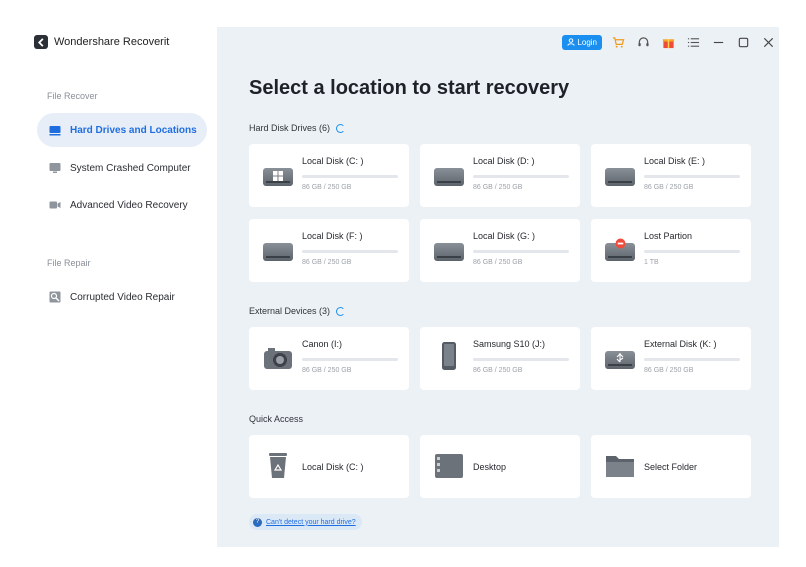 The width and height of the screenshot is (806, 567). I want to click on device-card-samsung: Samsung S10 (J:) 86 GB / 250 GB, so click(500, 358).